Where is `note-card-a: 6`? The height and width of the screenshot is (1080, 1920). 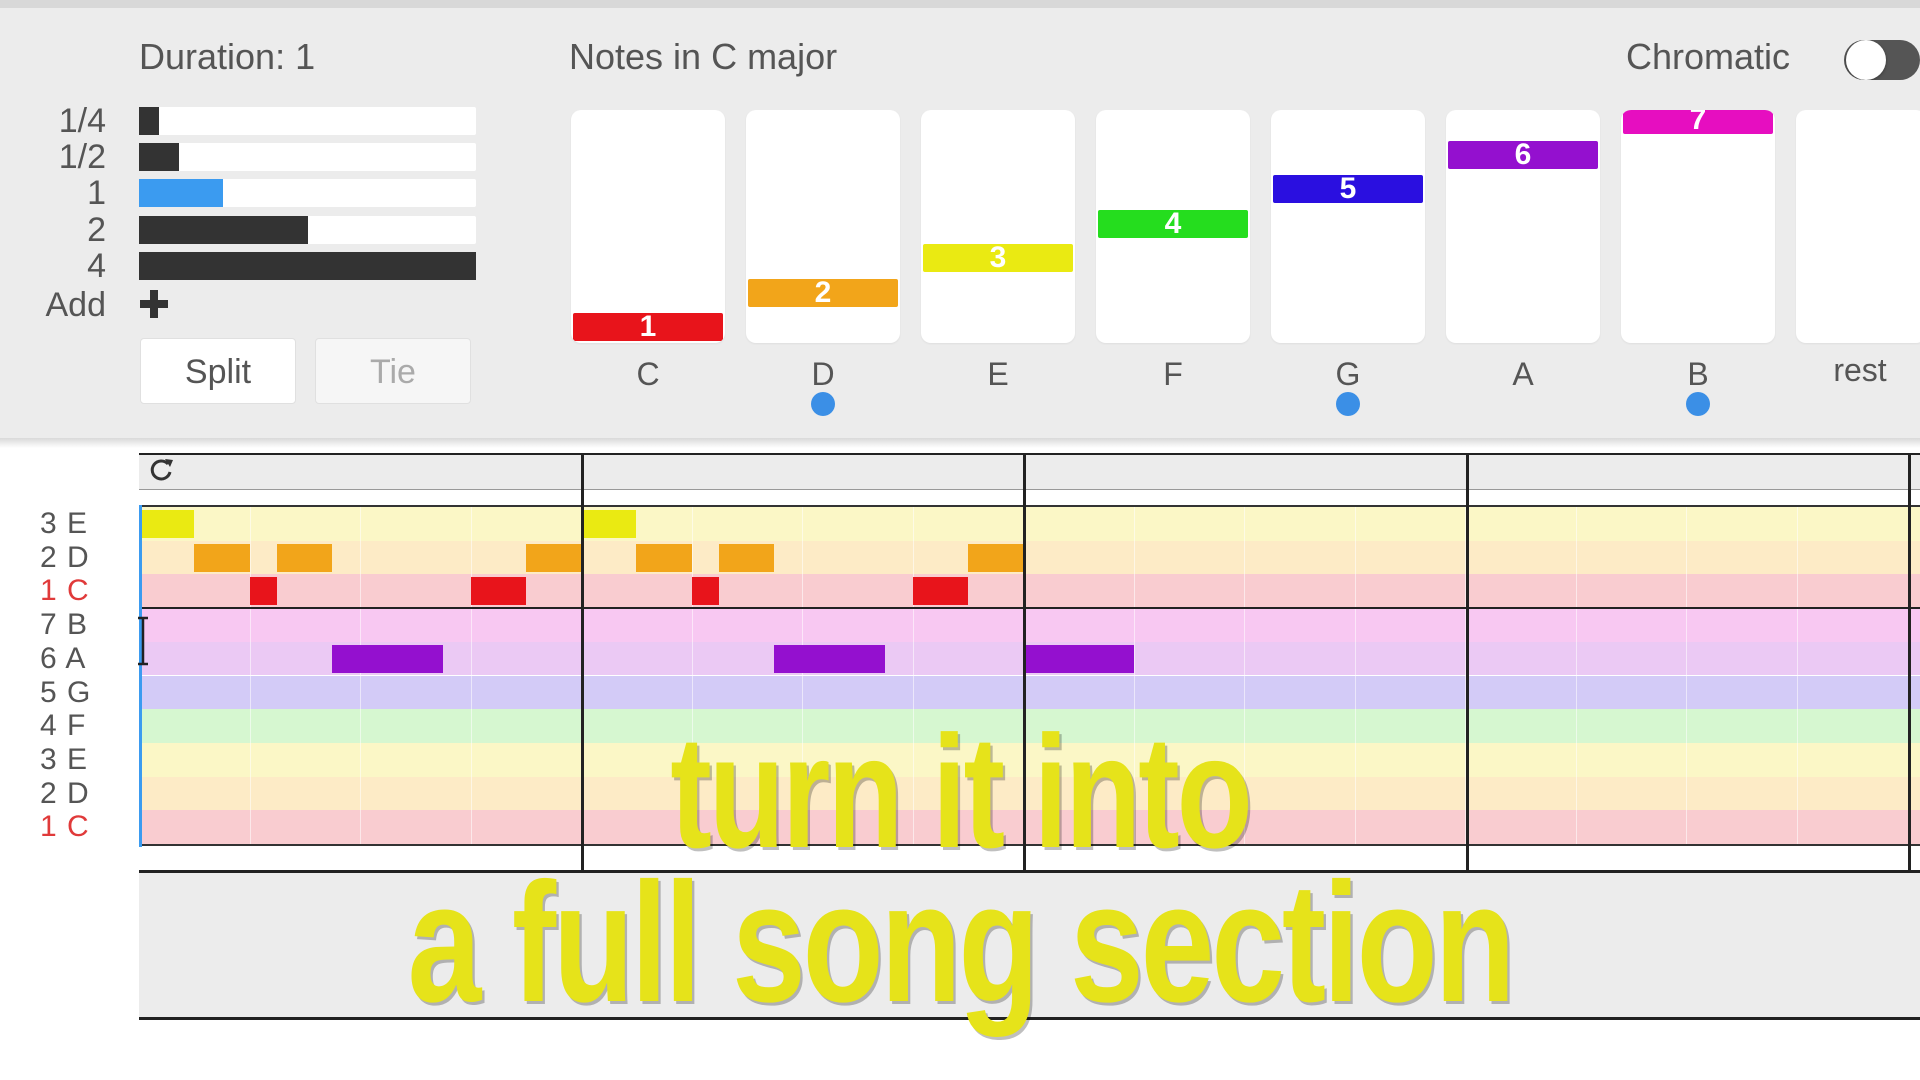
note-card-a: 6 is located at coordinates (1523, 226).